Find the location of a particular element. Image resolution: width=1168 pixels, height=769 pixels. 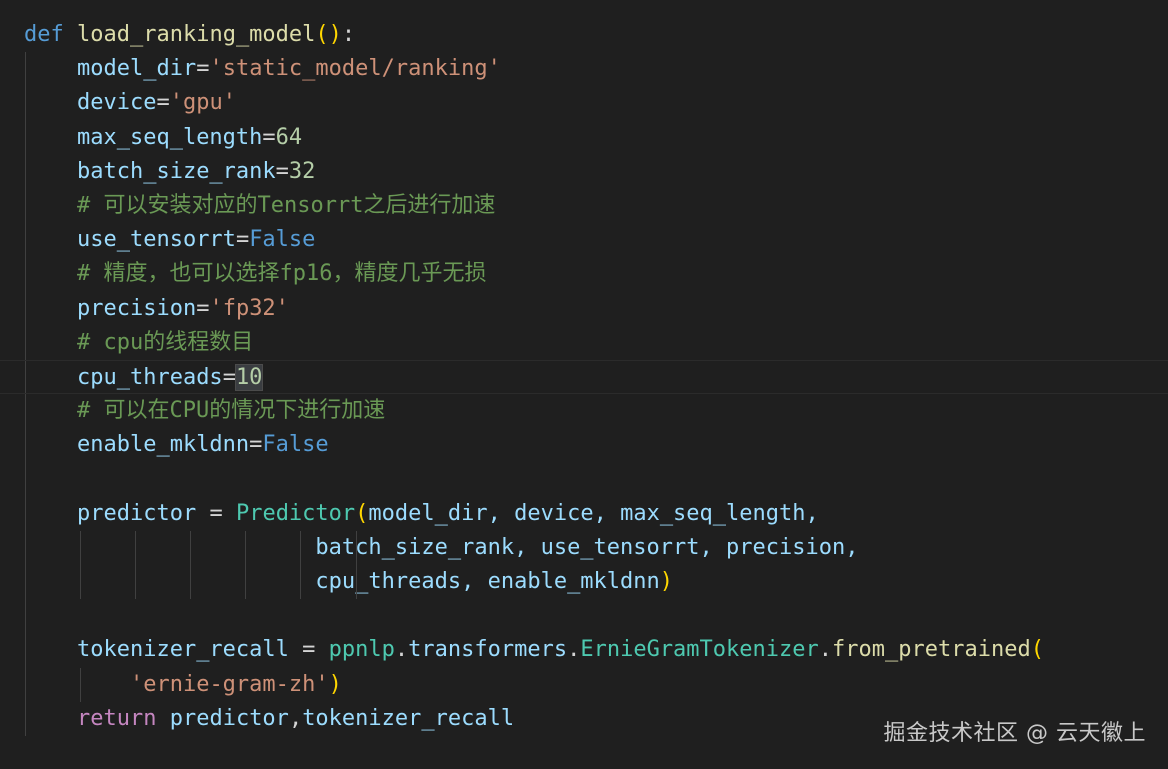

variable: use_tensorrt is located at coordinates (156, 240).